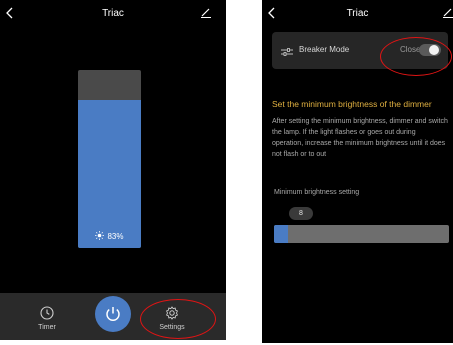  I want to click on brightness-slider: 83%, so click(109, 159).